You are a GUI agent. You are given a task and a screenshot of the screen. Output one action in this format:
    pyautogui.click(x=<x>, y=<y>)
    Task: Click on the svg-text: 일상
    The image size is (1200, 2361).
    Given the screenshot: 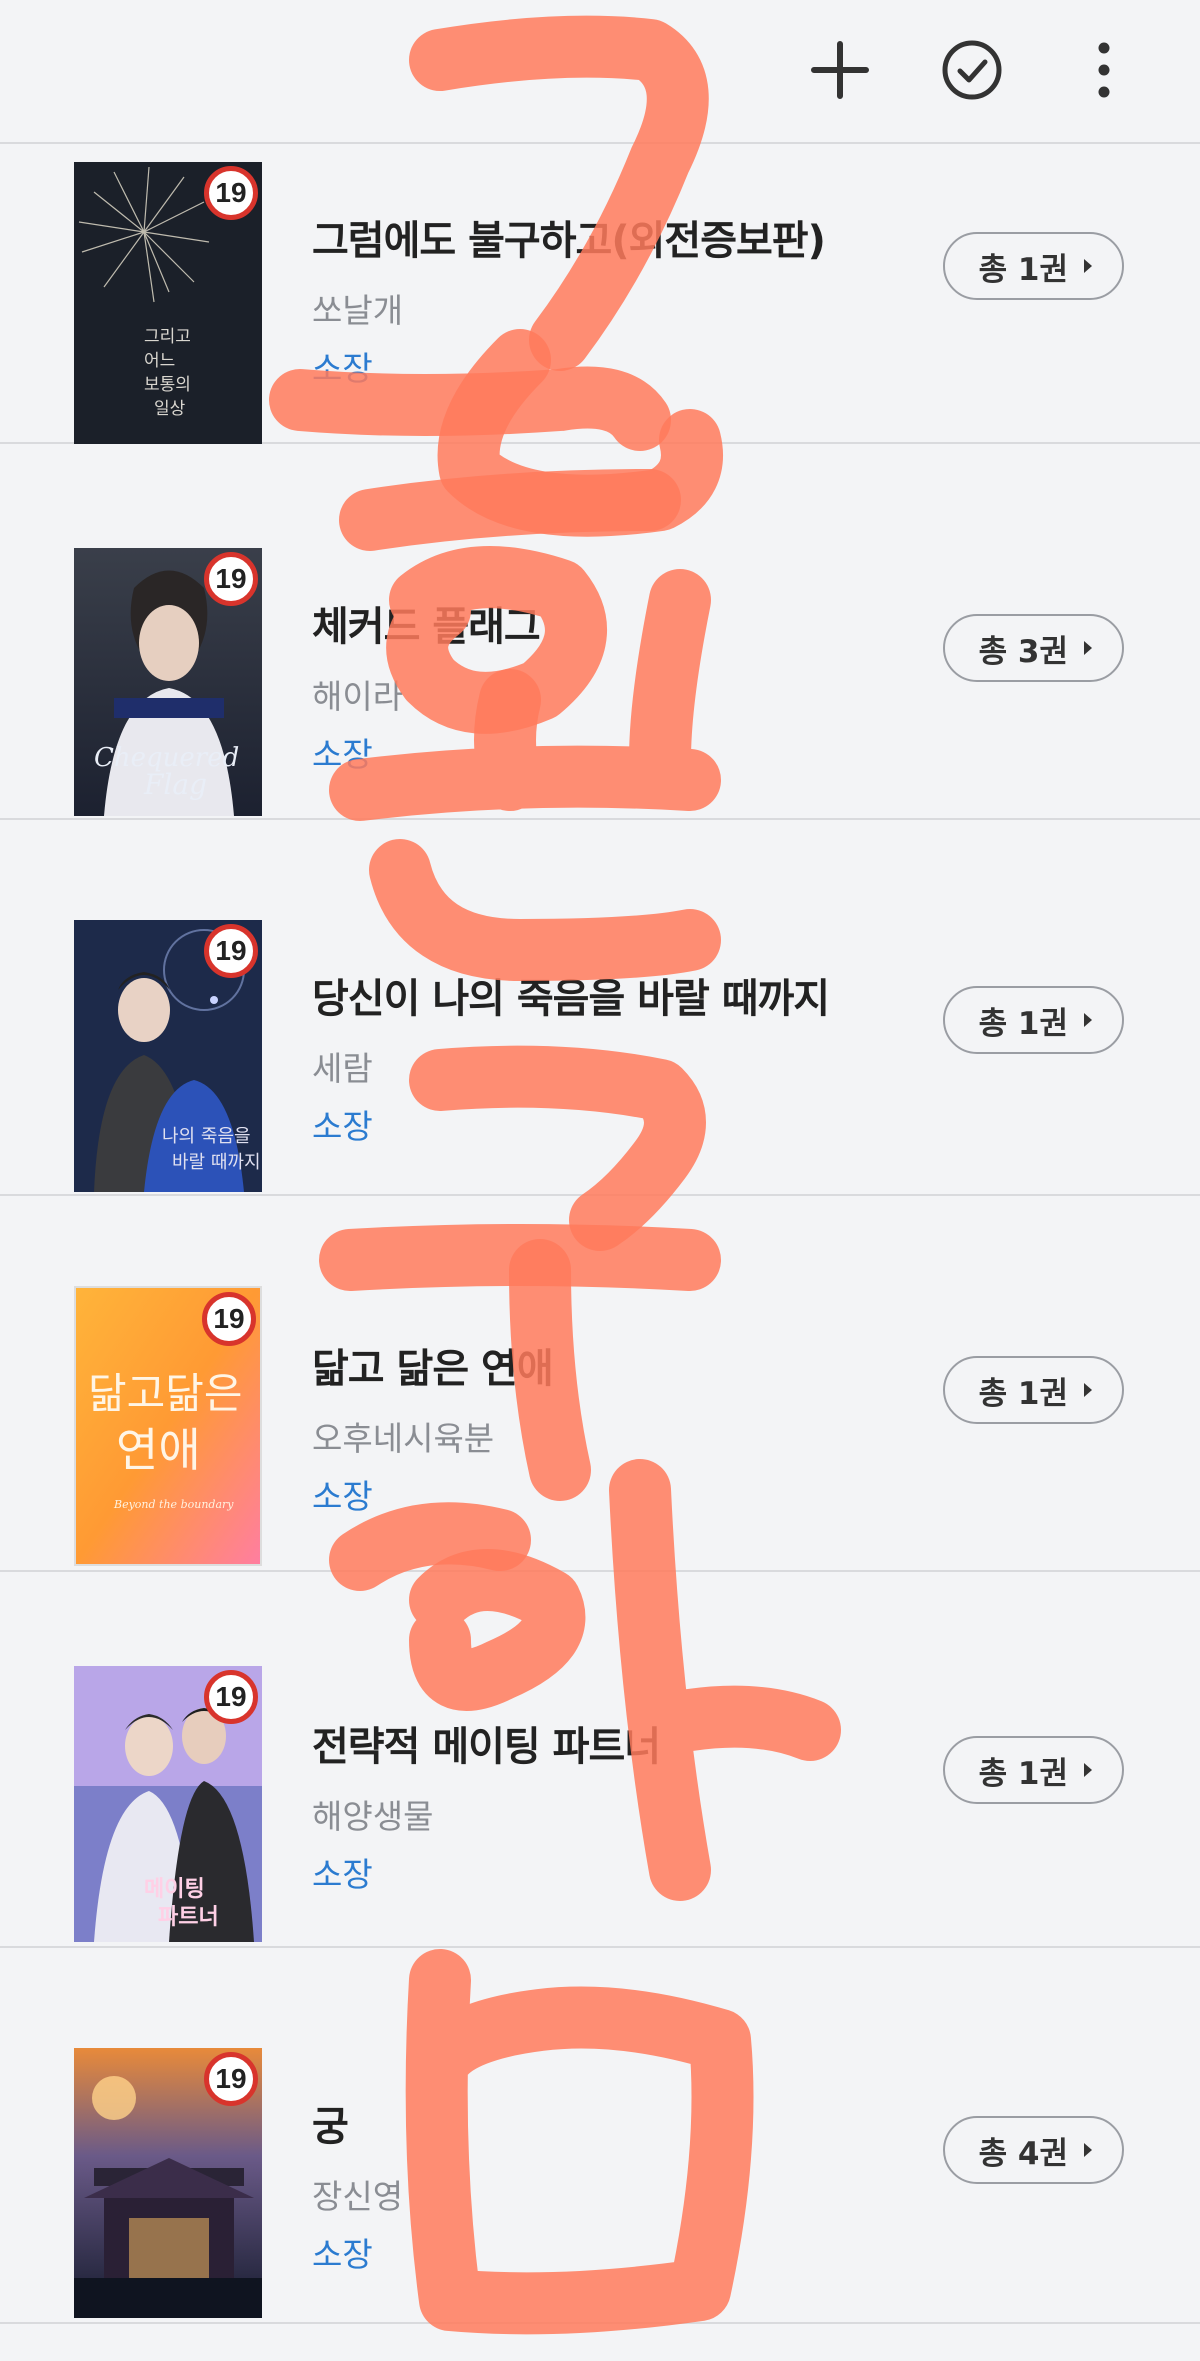 What is the action you would take?
    pyautogui.click(x=170, y=409)
    